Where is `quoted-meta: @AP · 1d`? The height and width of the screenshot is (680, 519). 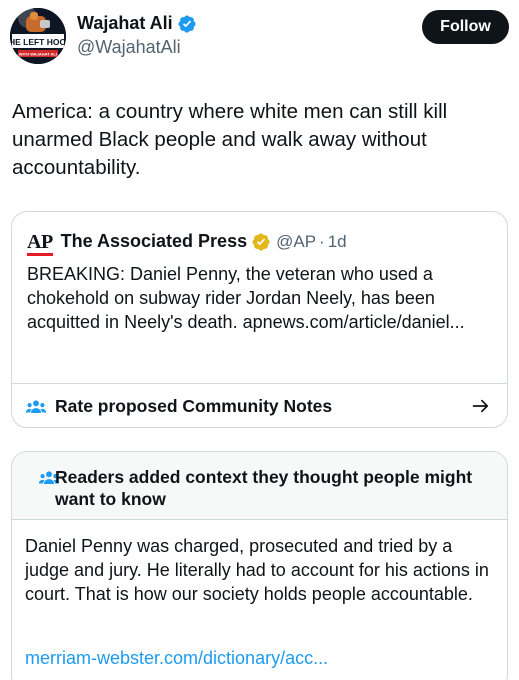
quoted-meta: @AP · 1d is located at coordinates (311, 242).